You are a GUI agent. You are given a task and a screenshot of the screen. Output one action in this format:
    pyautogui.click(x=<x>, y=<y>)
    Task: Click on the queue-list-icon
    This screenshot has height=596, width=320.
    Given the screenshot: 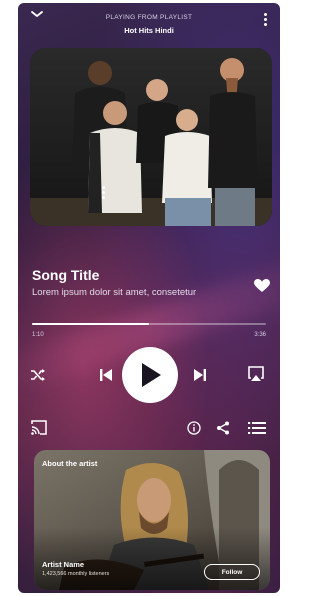 What is the action you would take?
    pyautogui.click(x=257, y=428)
    